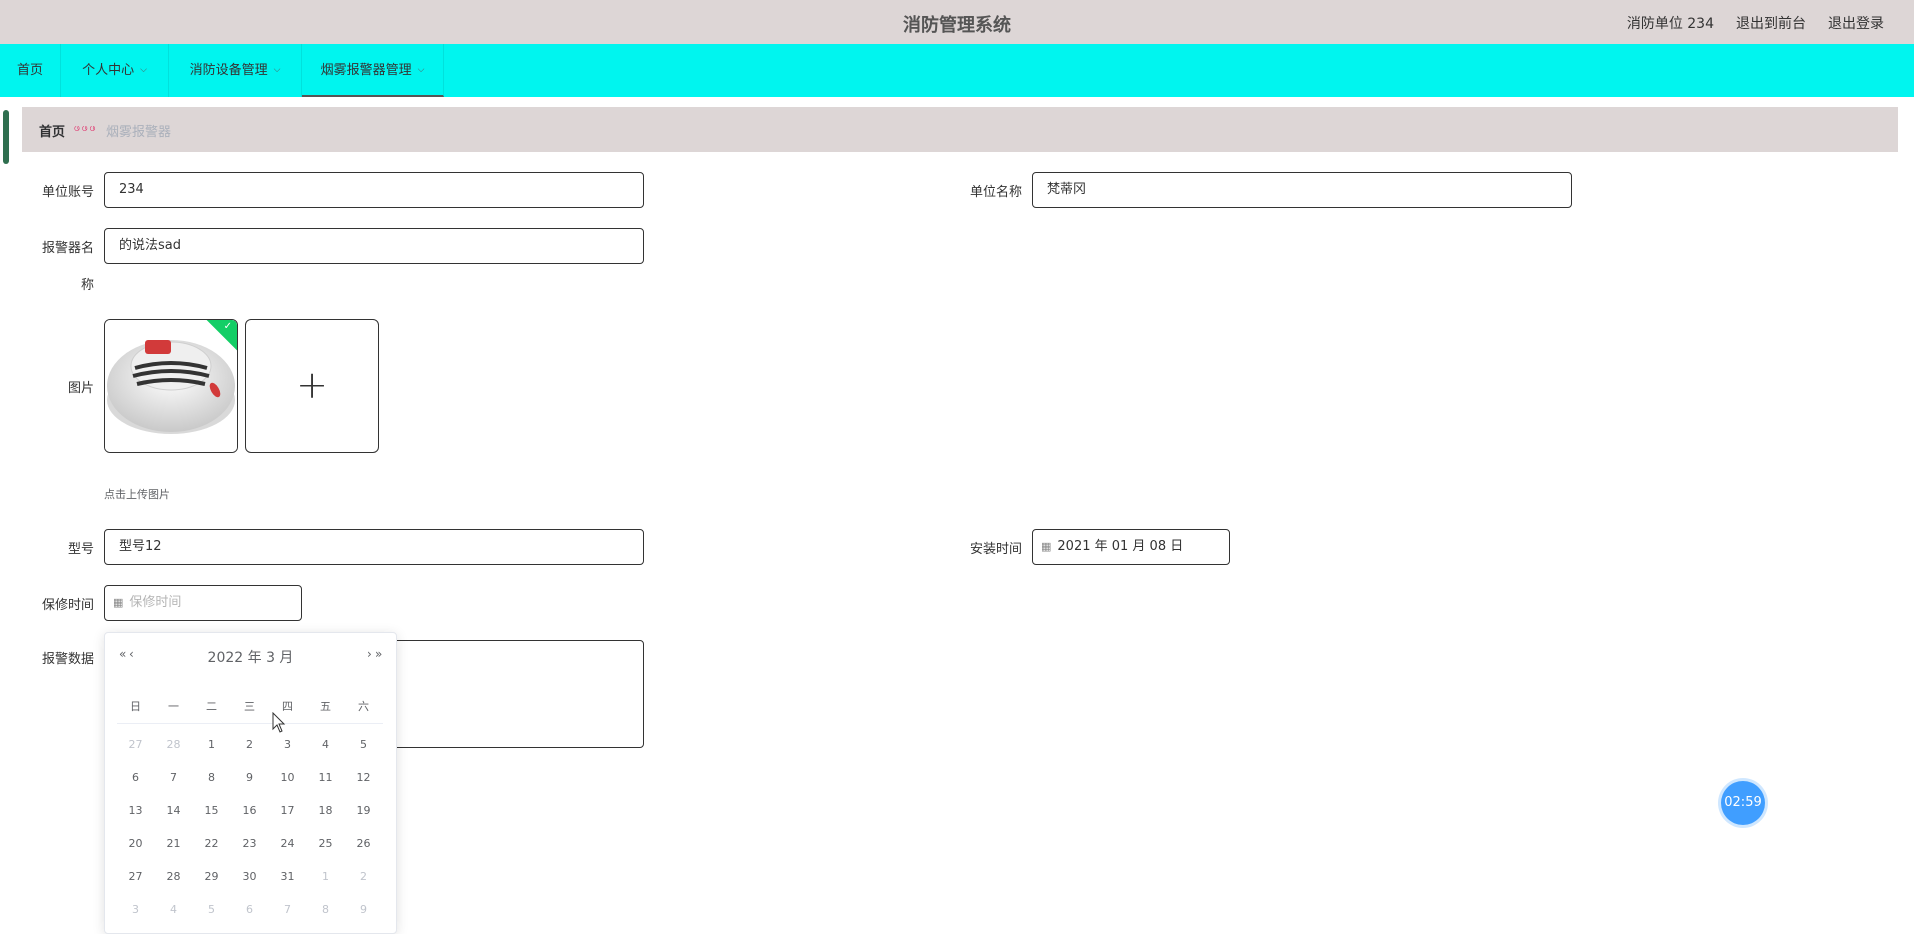  I want to click on date-cell: 14, so click(173, 811).